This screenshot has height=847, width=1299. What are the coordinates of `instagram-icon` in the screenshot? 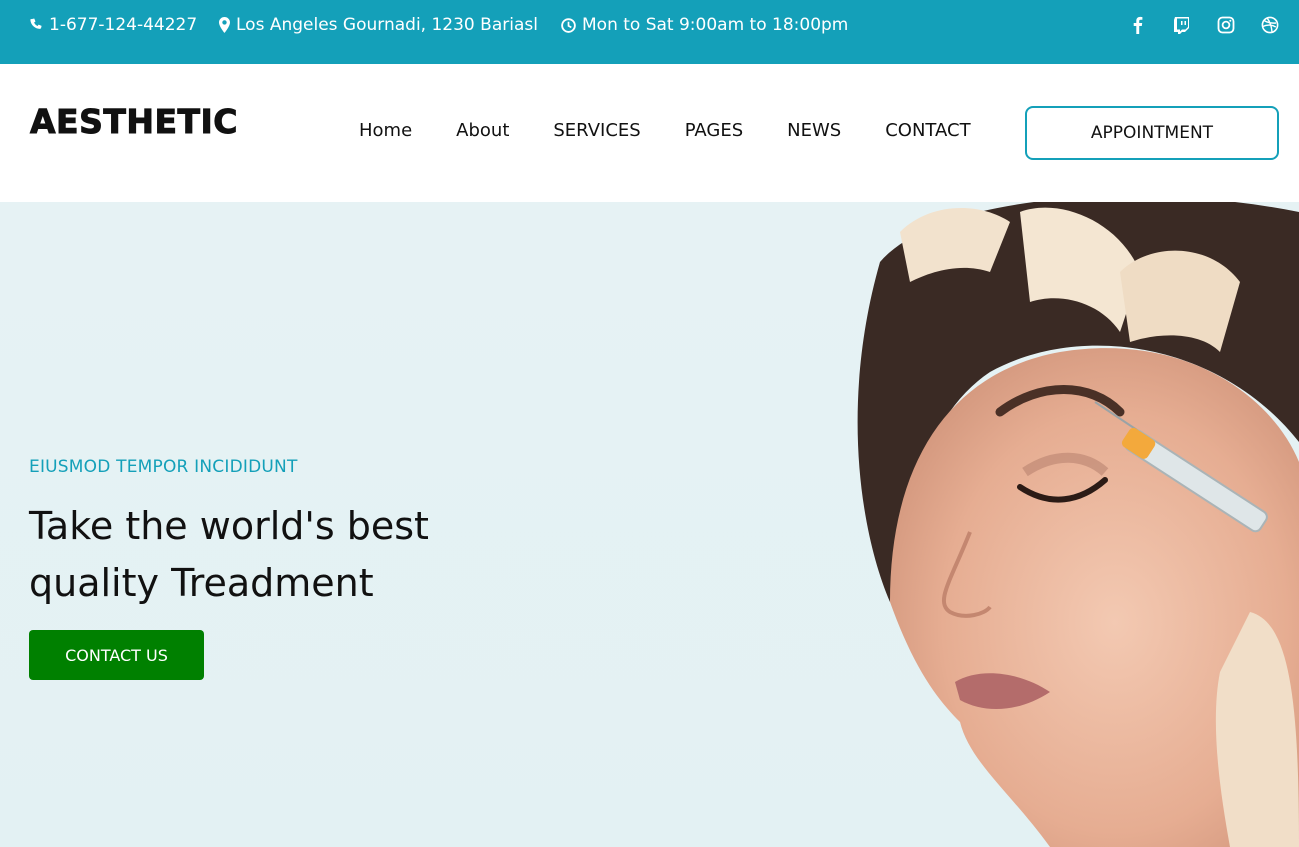 It's located at (1226, 25).